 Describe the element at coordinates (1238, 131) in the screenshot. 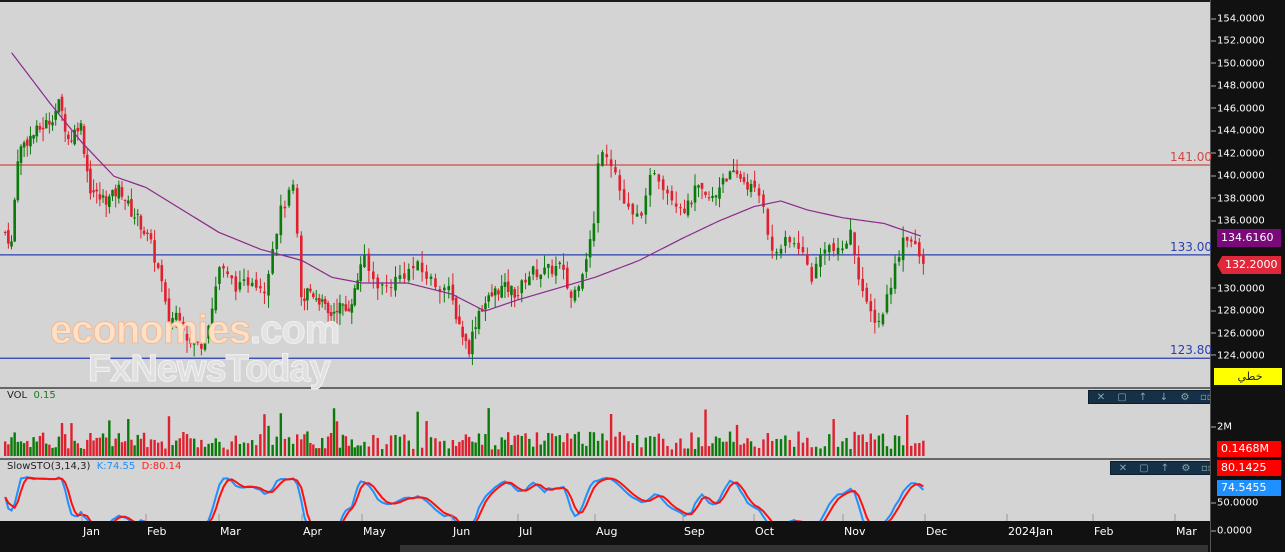

I see `price-tick: 144.0000` at that location.